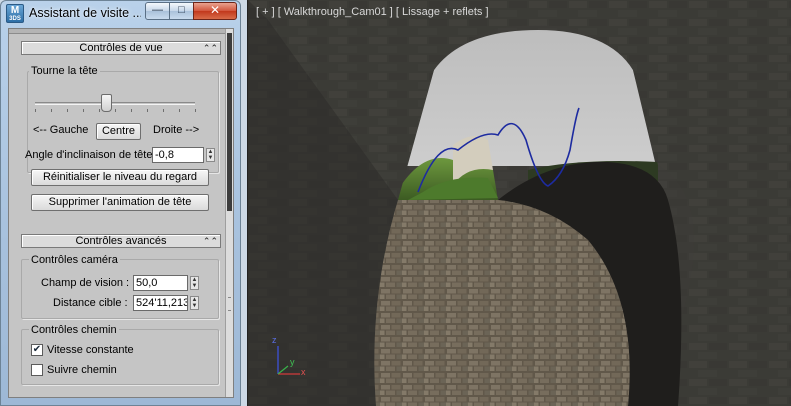  What do you see at coordinates (64, 71) in the screenshot?
I see `head-turn-label: Tourne la tête` at bounding box center [64, 71].